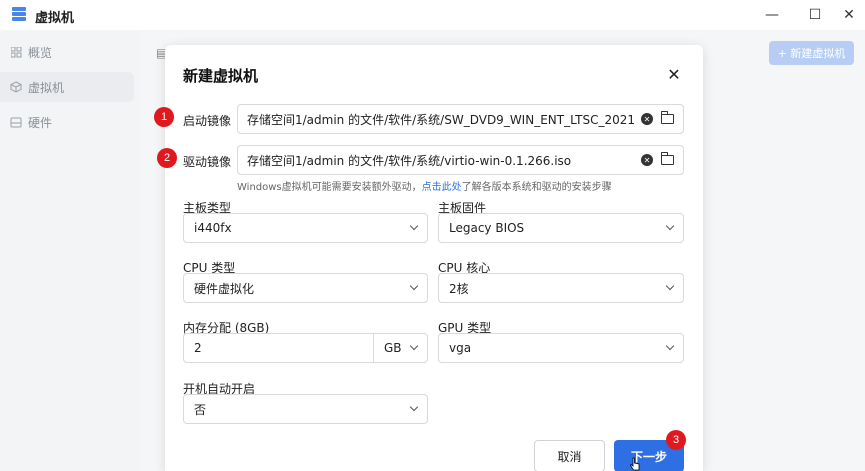 This screenshot has height=471, width=865. Describe the element at coordinates (213, 228) in the screenshot. I see `board-type-value: i440fx` at that location.